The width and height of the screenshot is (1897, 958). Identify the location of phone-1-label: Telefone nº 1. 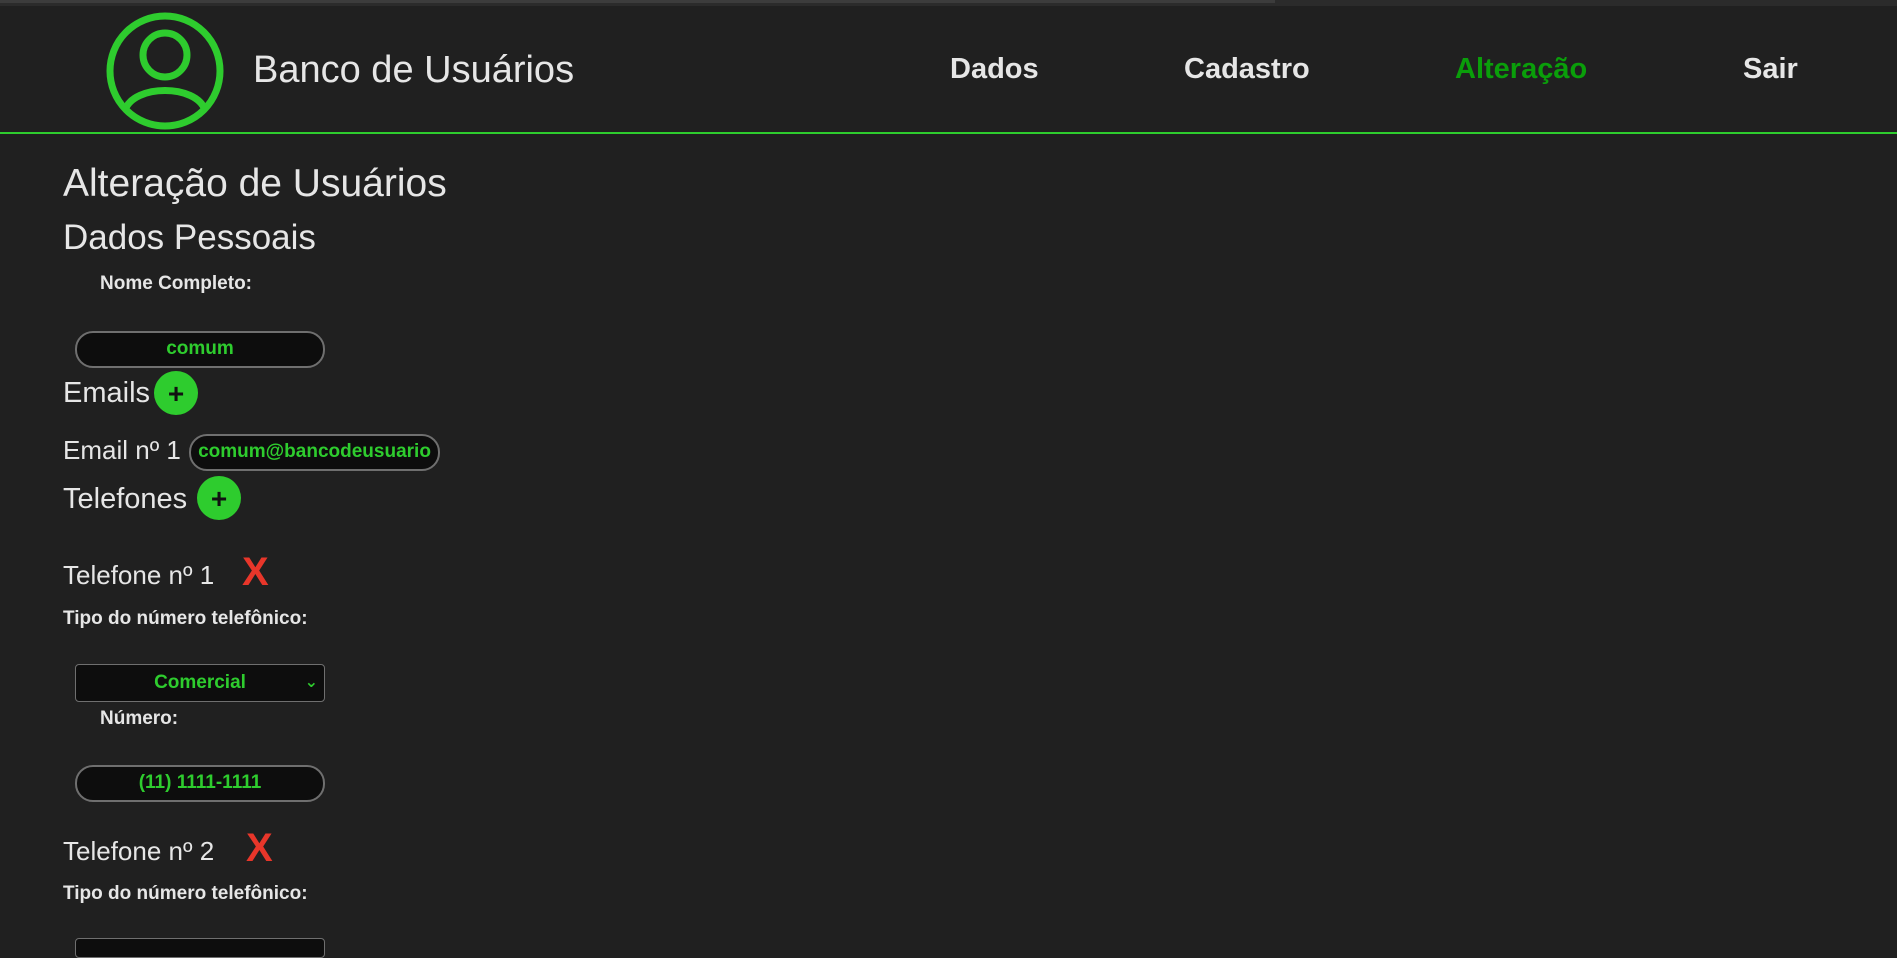
(139, 575).